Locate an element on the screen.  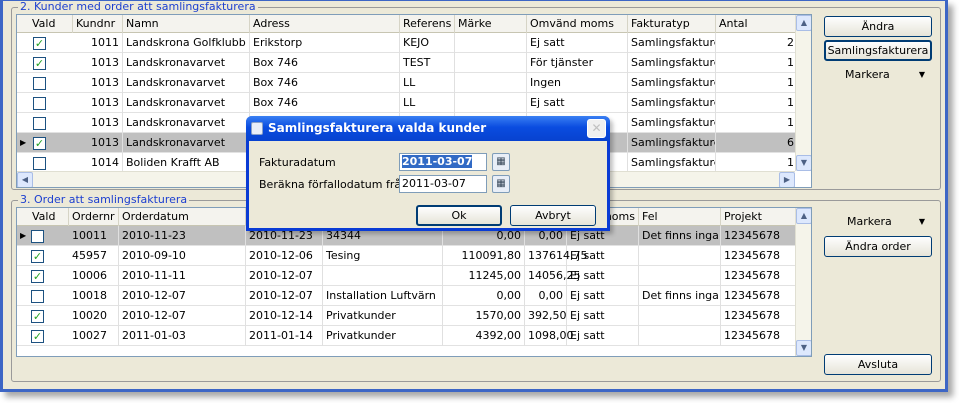
col-fakturatyp: Fakturatyp is located at coordinates (672, 24).